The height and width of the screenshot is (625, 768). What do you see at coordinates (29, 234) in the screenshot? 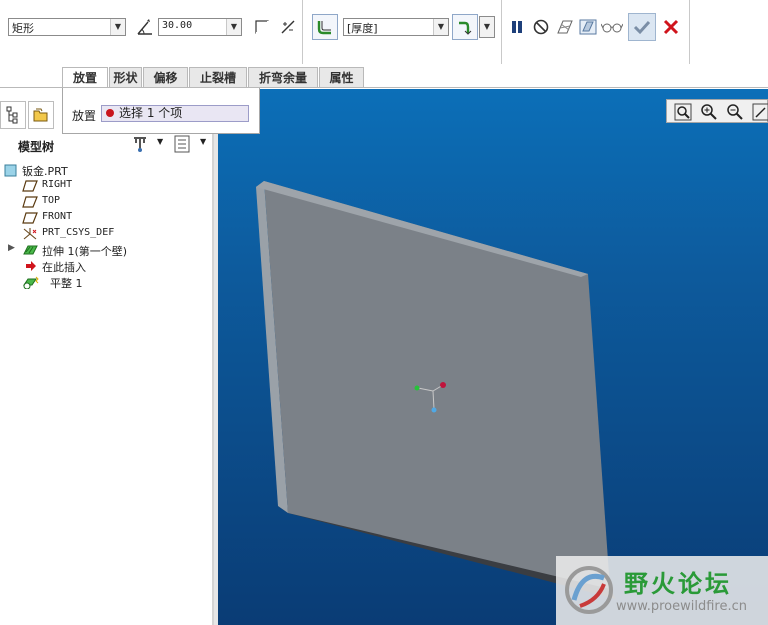
I see `csys-icon` at bounding box center [29, 234].